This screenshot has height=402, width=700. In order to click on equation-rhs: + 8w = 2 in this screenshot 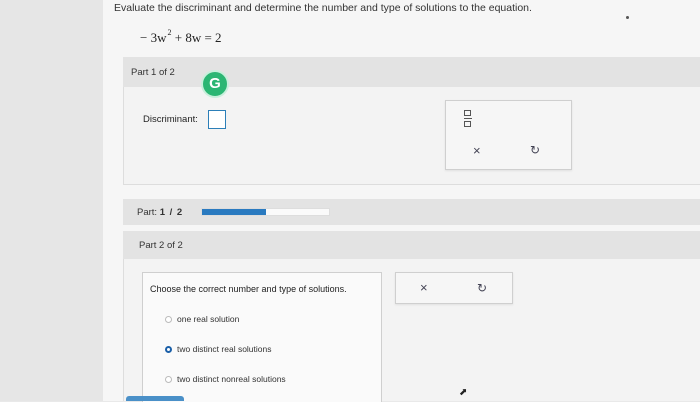, I will do `click(196, 37)`.